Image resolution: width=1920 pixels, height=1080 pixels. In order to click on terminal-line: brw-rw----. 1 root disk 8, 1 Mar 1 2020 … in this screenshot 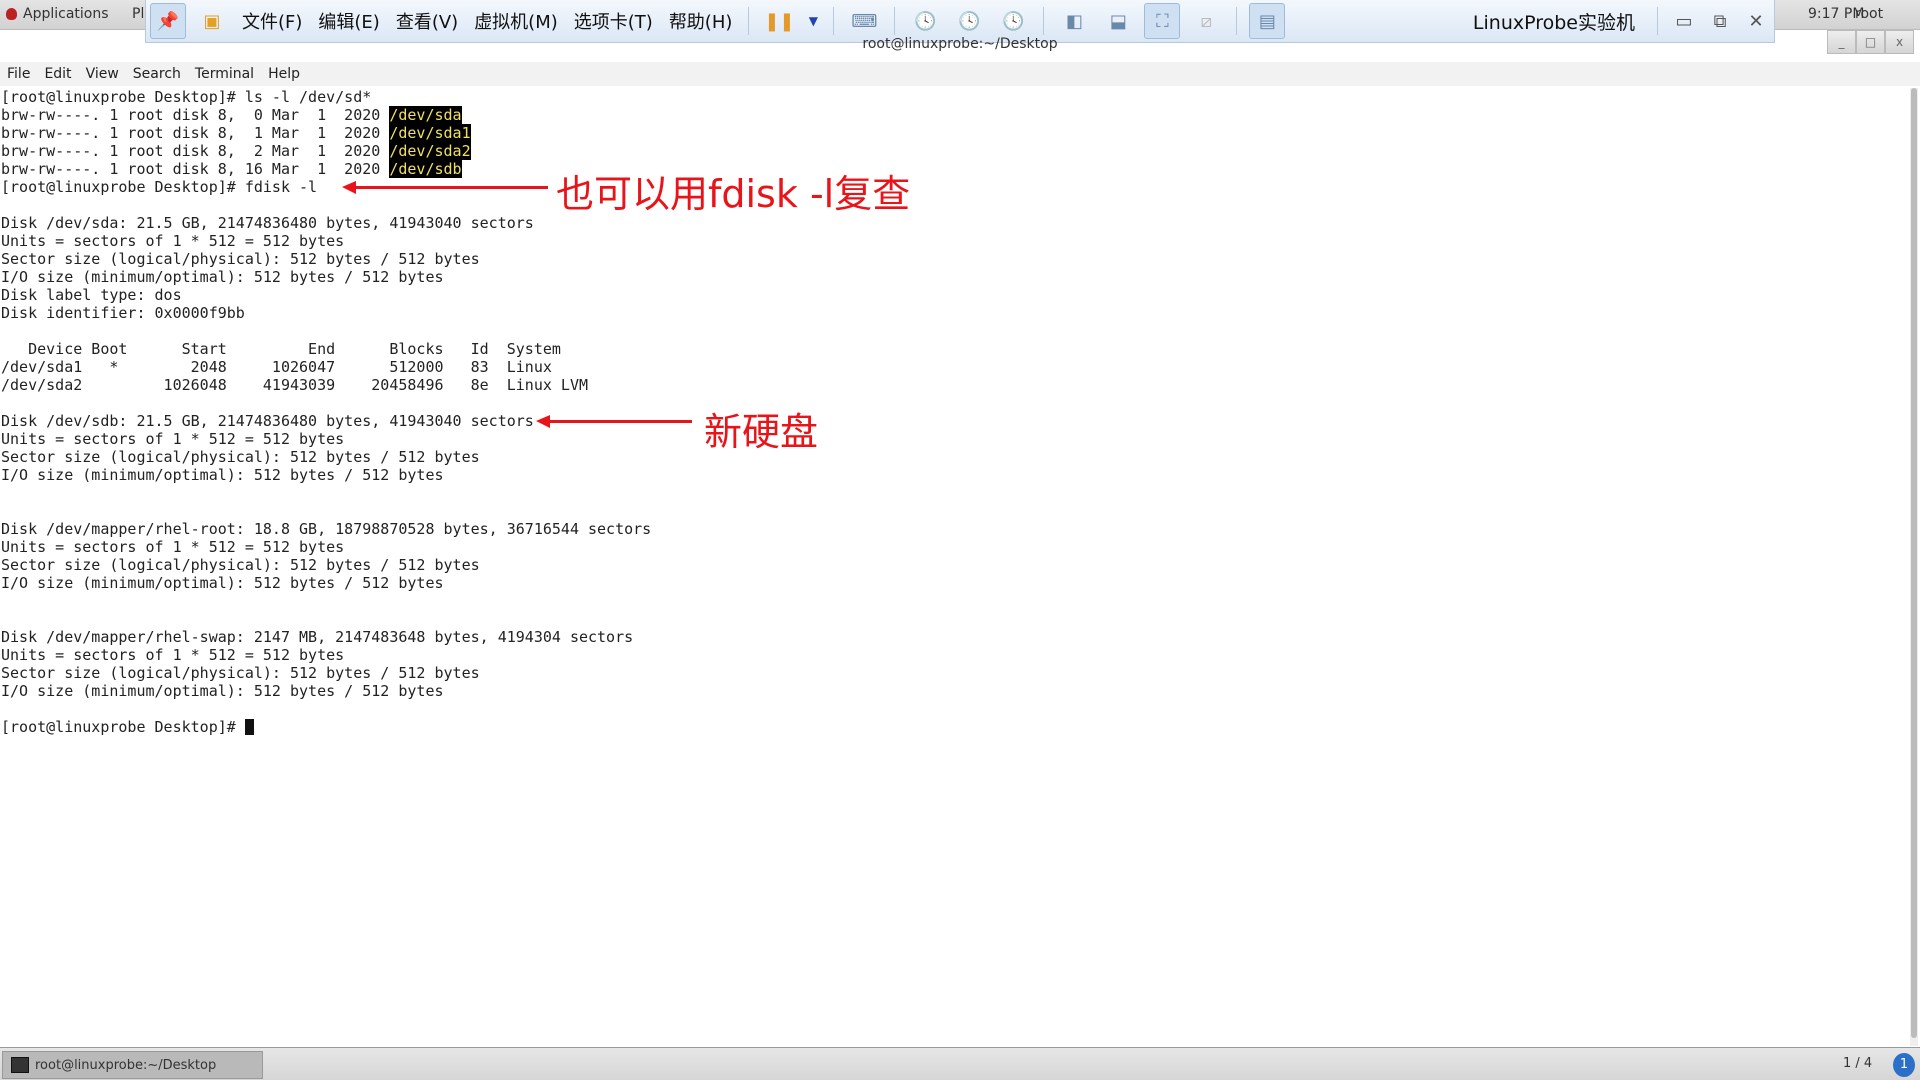, I will do `click(326, 133)`.